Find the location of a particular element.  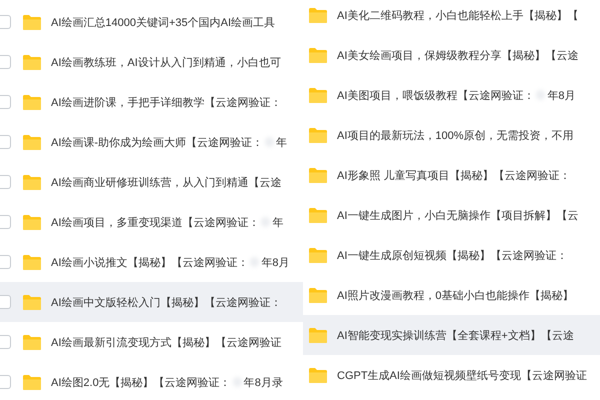

file-name: AI绘画教练班，AI设计从入门到精通，小白也可 is located at coordinates (166, 63).